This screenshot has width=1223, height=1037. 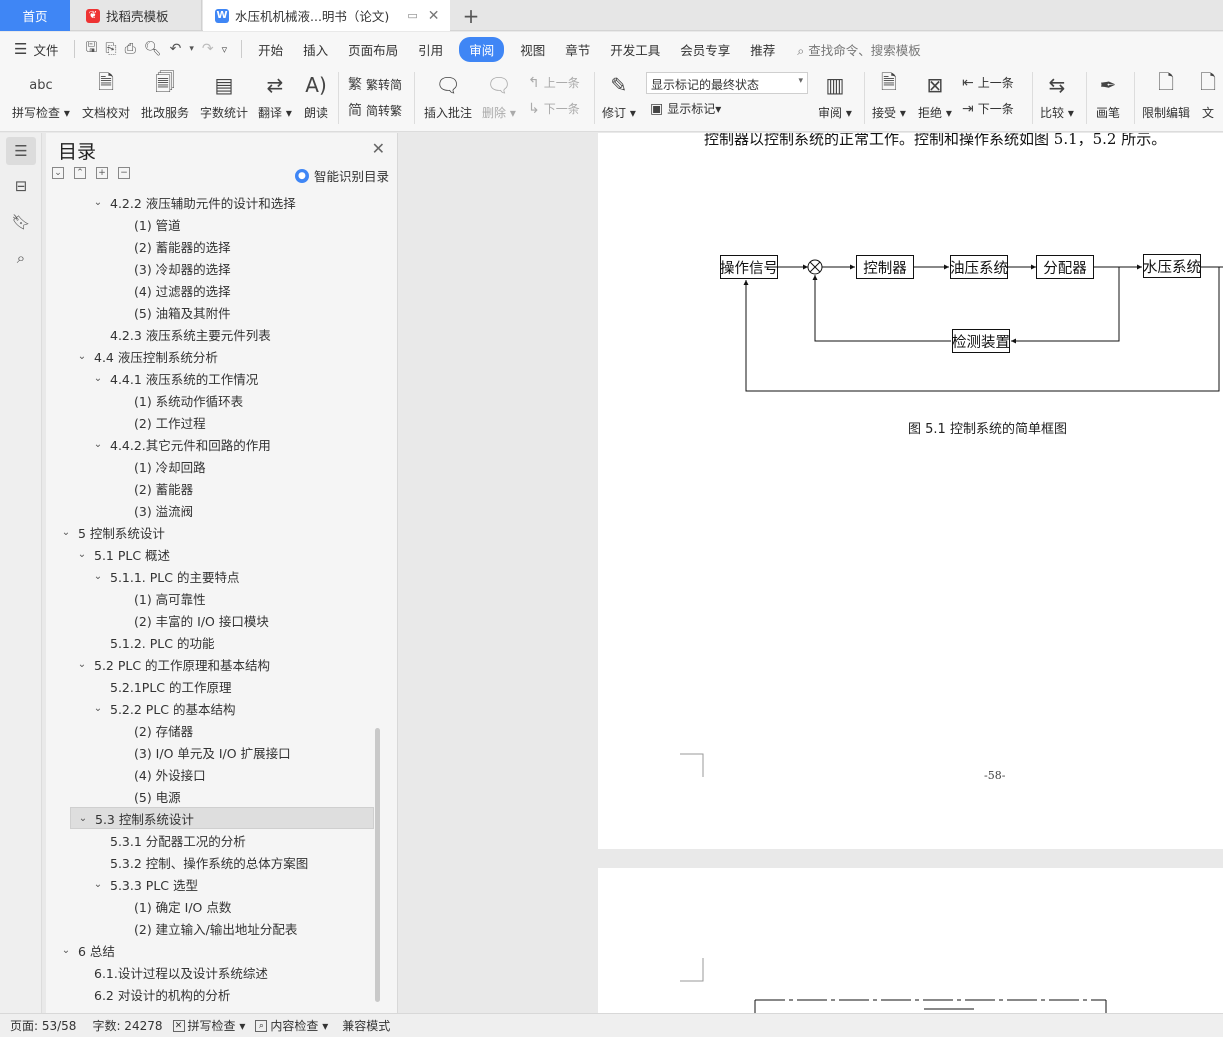 What do you see at coordinates (153, 49) in the screenshot?
I see `print-preview-icon: 🔍︎` at bounding box center [153, 49].